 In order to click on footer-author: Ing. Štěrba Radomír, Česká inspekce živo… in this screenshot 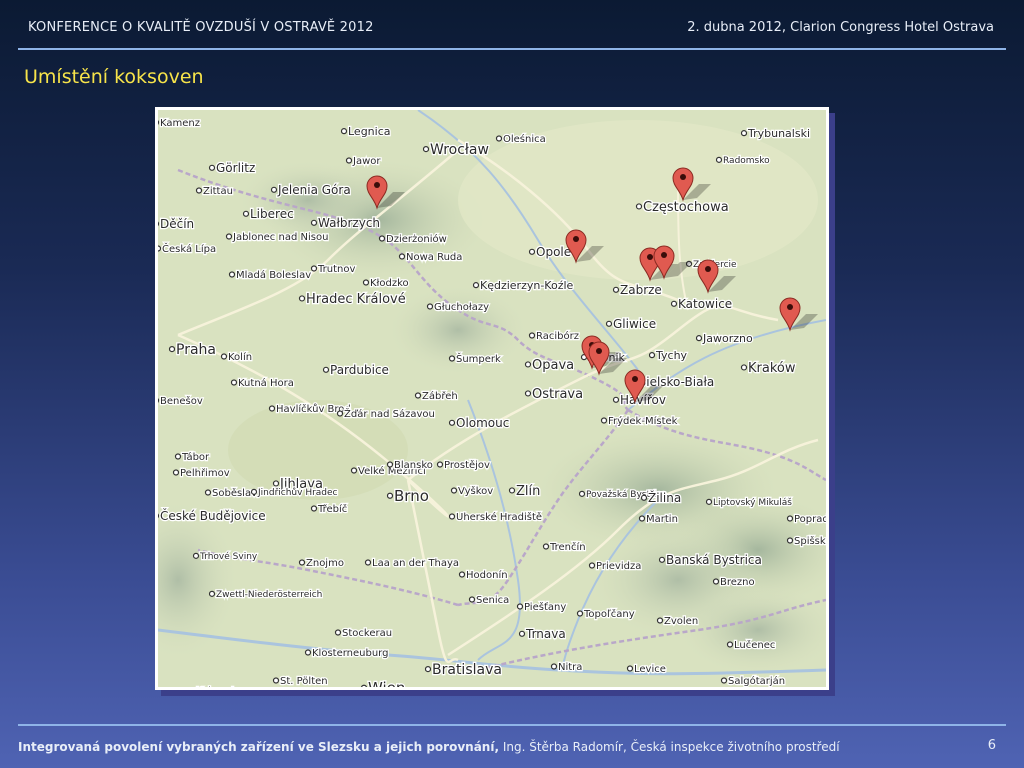, I will do `click(669, 747)`.